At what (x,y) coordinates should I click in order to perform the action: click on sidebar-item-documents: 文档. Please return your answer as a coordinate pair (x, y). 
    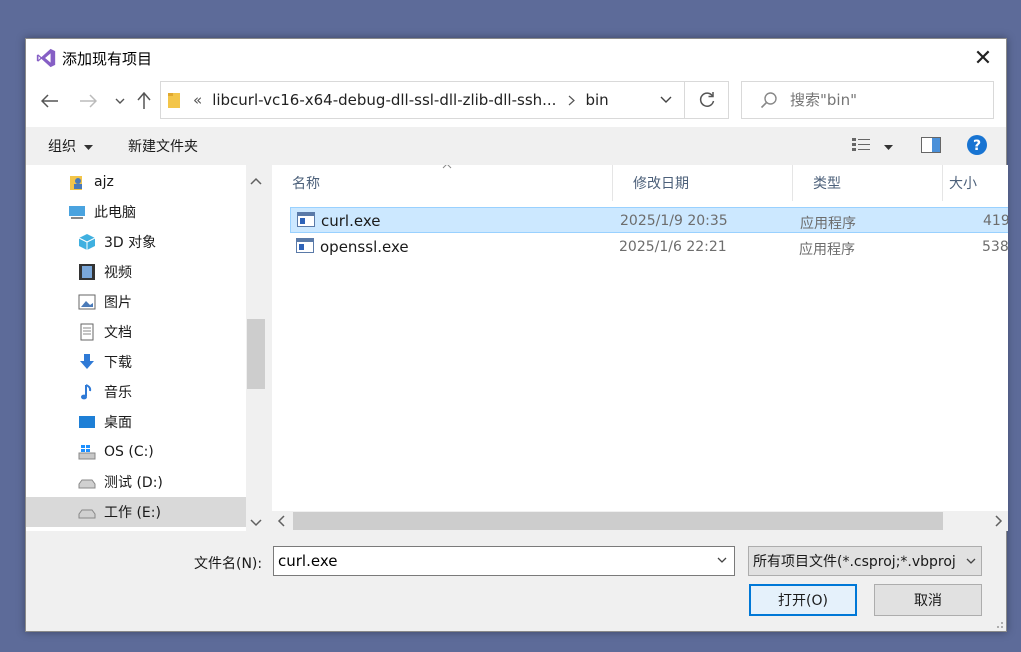
    Looking at the image, I should click on (136, 332).